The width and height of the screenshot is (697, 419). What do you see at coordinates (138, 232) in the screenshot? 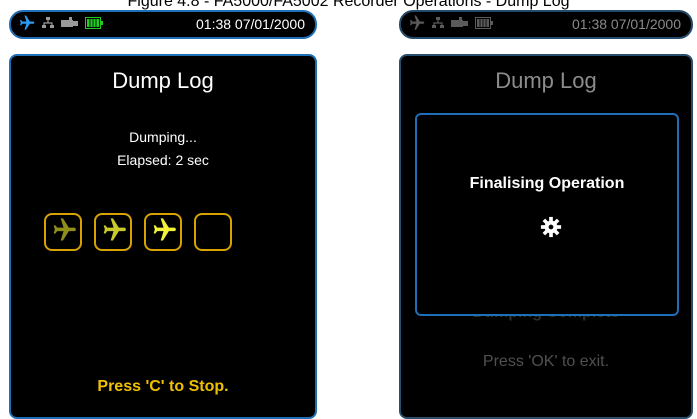
I see `progress-indicator` at bounding box center [138, 232].